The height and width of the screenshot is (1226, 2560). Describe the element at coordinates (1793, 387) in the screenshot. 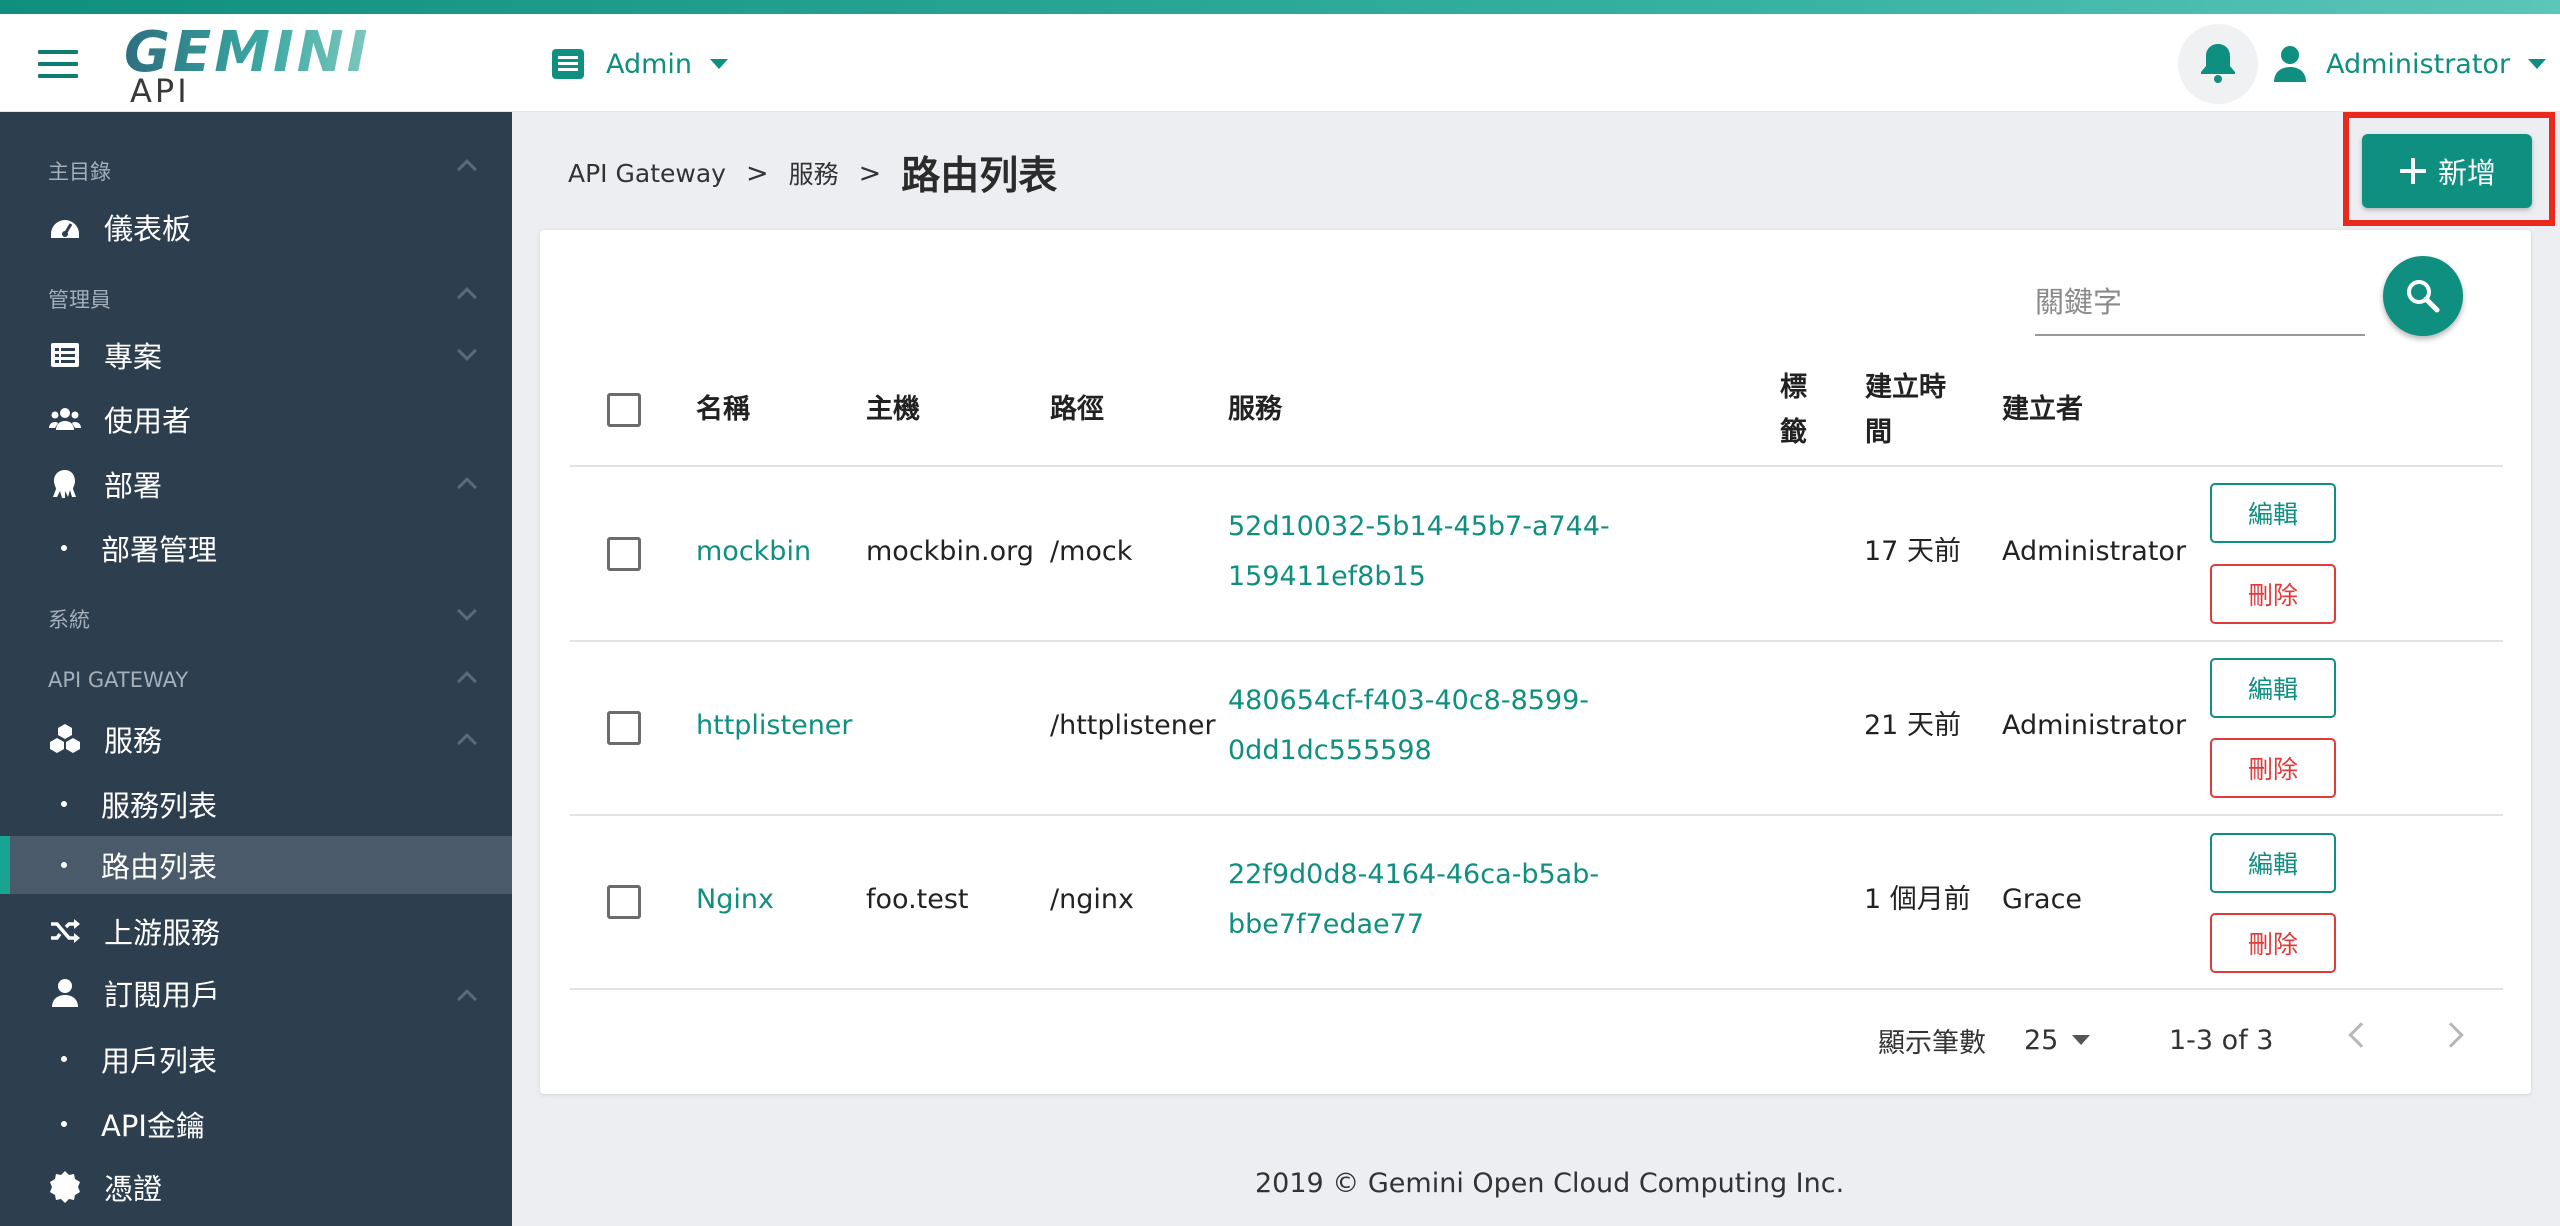

I see `column-header-tags-1: 標` at that location.